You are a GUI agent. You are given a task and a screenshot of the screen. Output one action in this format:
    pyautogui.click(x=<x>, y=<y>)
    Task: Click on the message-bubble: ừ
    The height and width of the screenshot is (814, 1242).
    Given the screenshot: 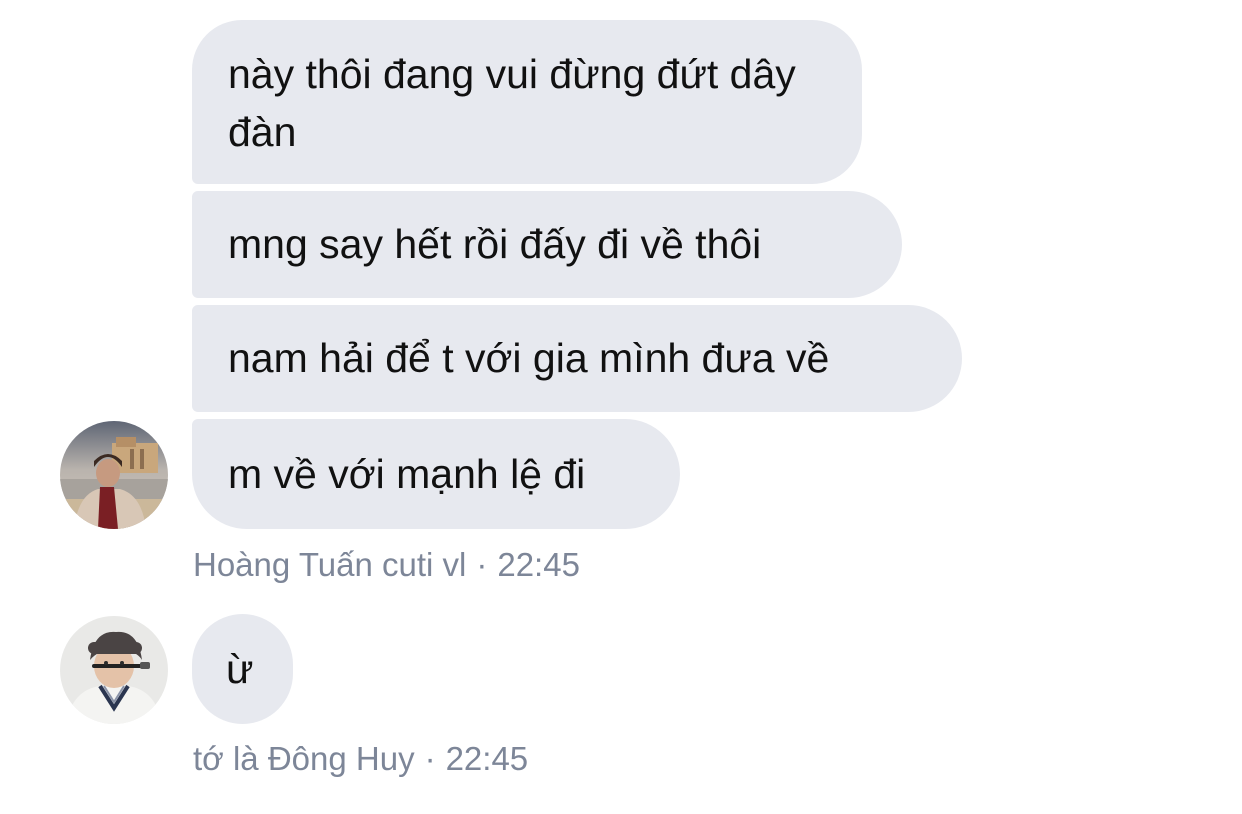 What is the action you would take?
    pyautogui.click(x=242, y=669)
    